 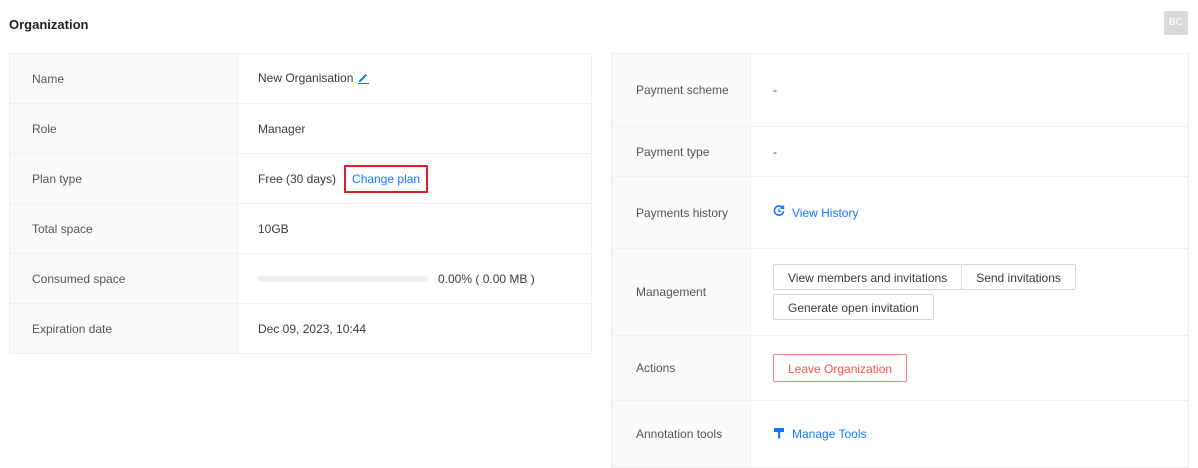 What do you see at coordinates (829, 434) in the screenshot?
I see `manage-tools-label: Manage Tools` at bounding box center [829, 434].